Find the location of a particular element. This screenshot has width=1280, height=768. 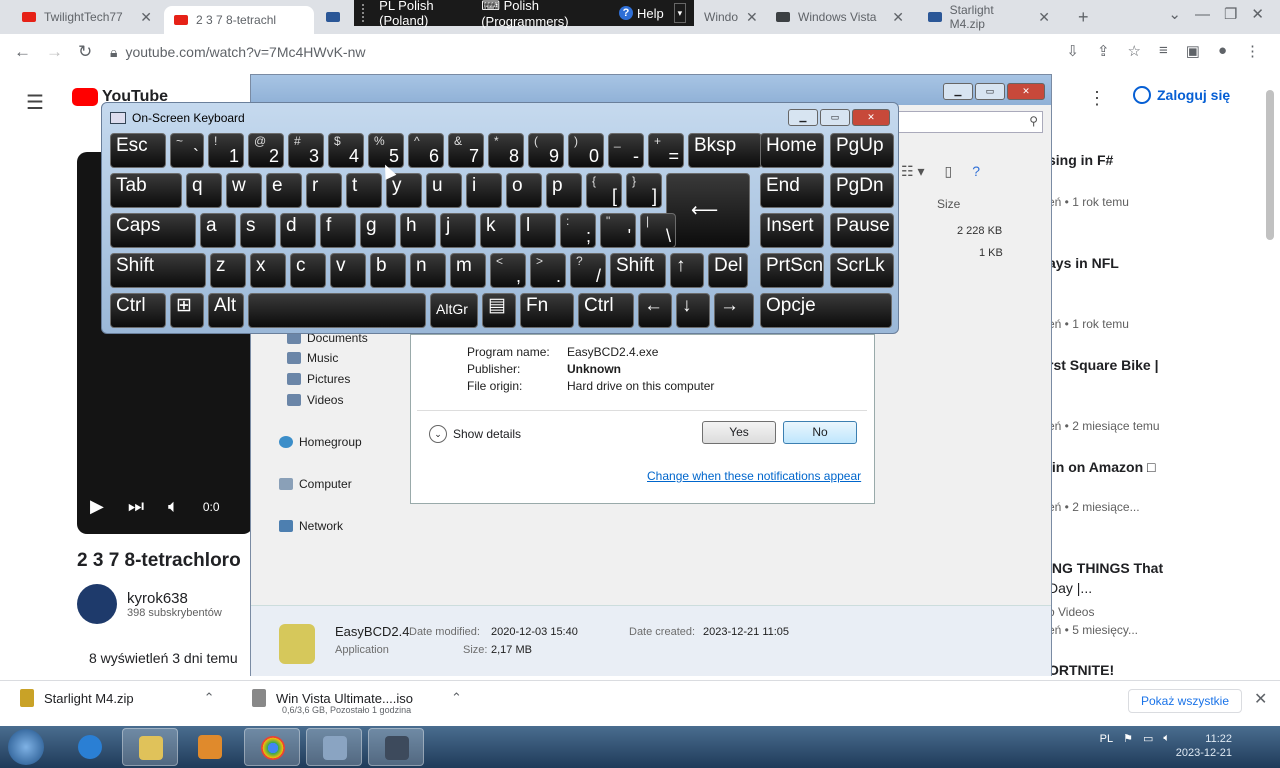

key-shift: Shift is located at coordinates (638, 270).